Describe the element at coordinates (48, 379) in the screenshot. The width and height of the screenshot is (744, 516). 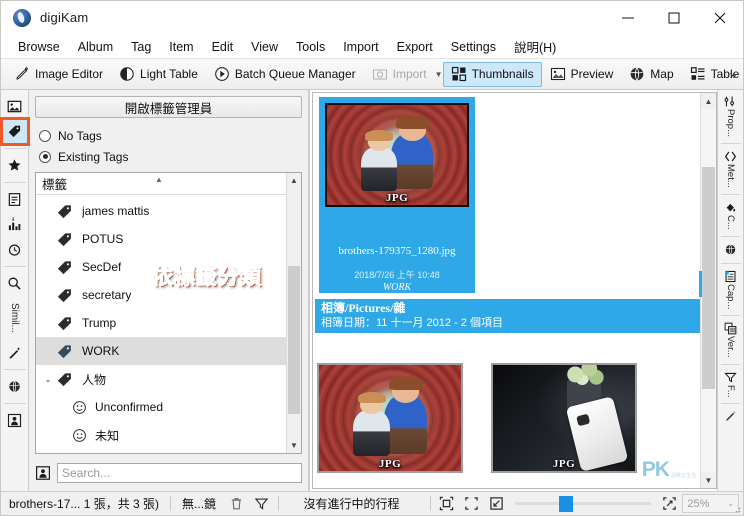
I see `tag-node-expander-chevron-down-icon: ⌄` at that location.